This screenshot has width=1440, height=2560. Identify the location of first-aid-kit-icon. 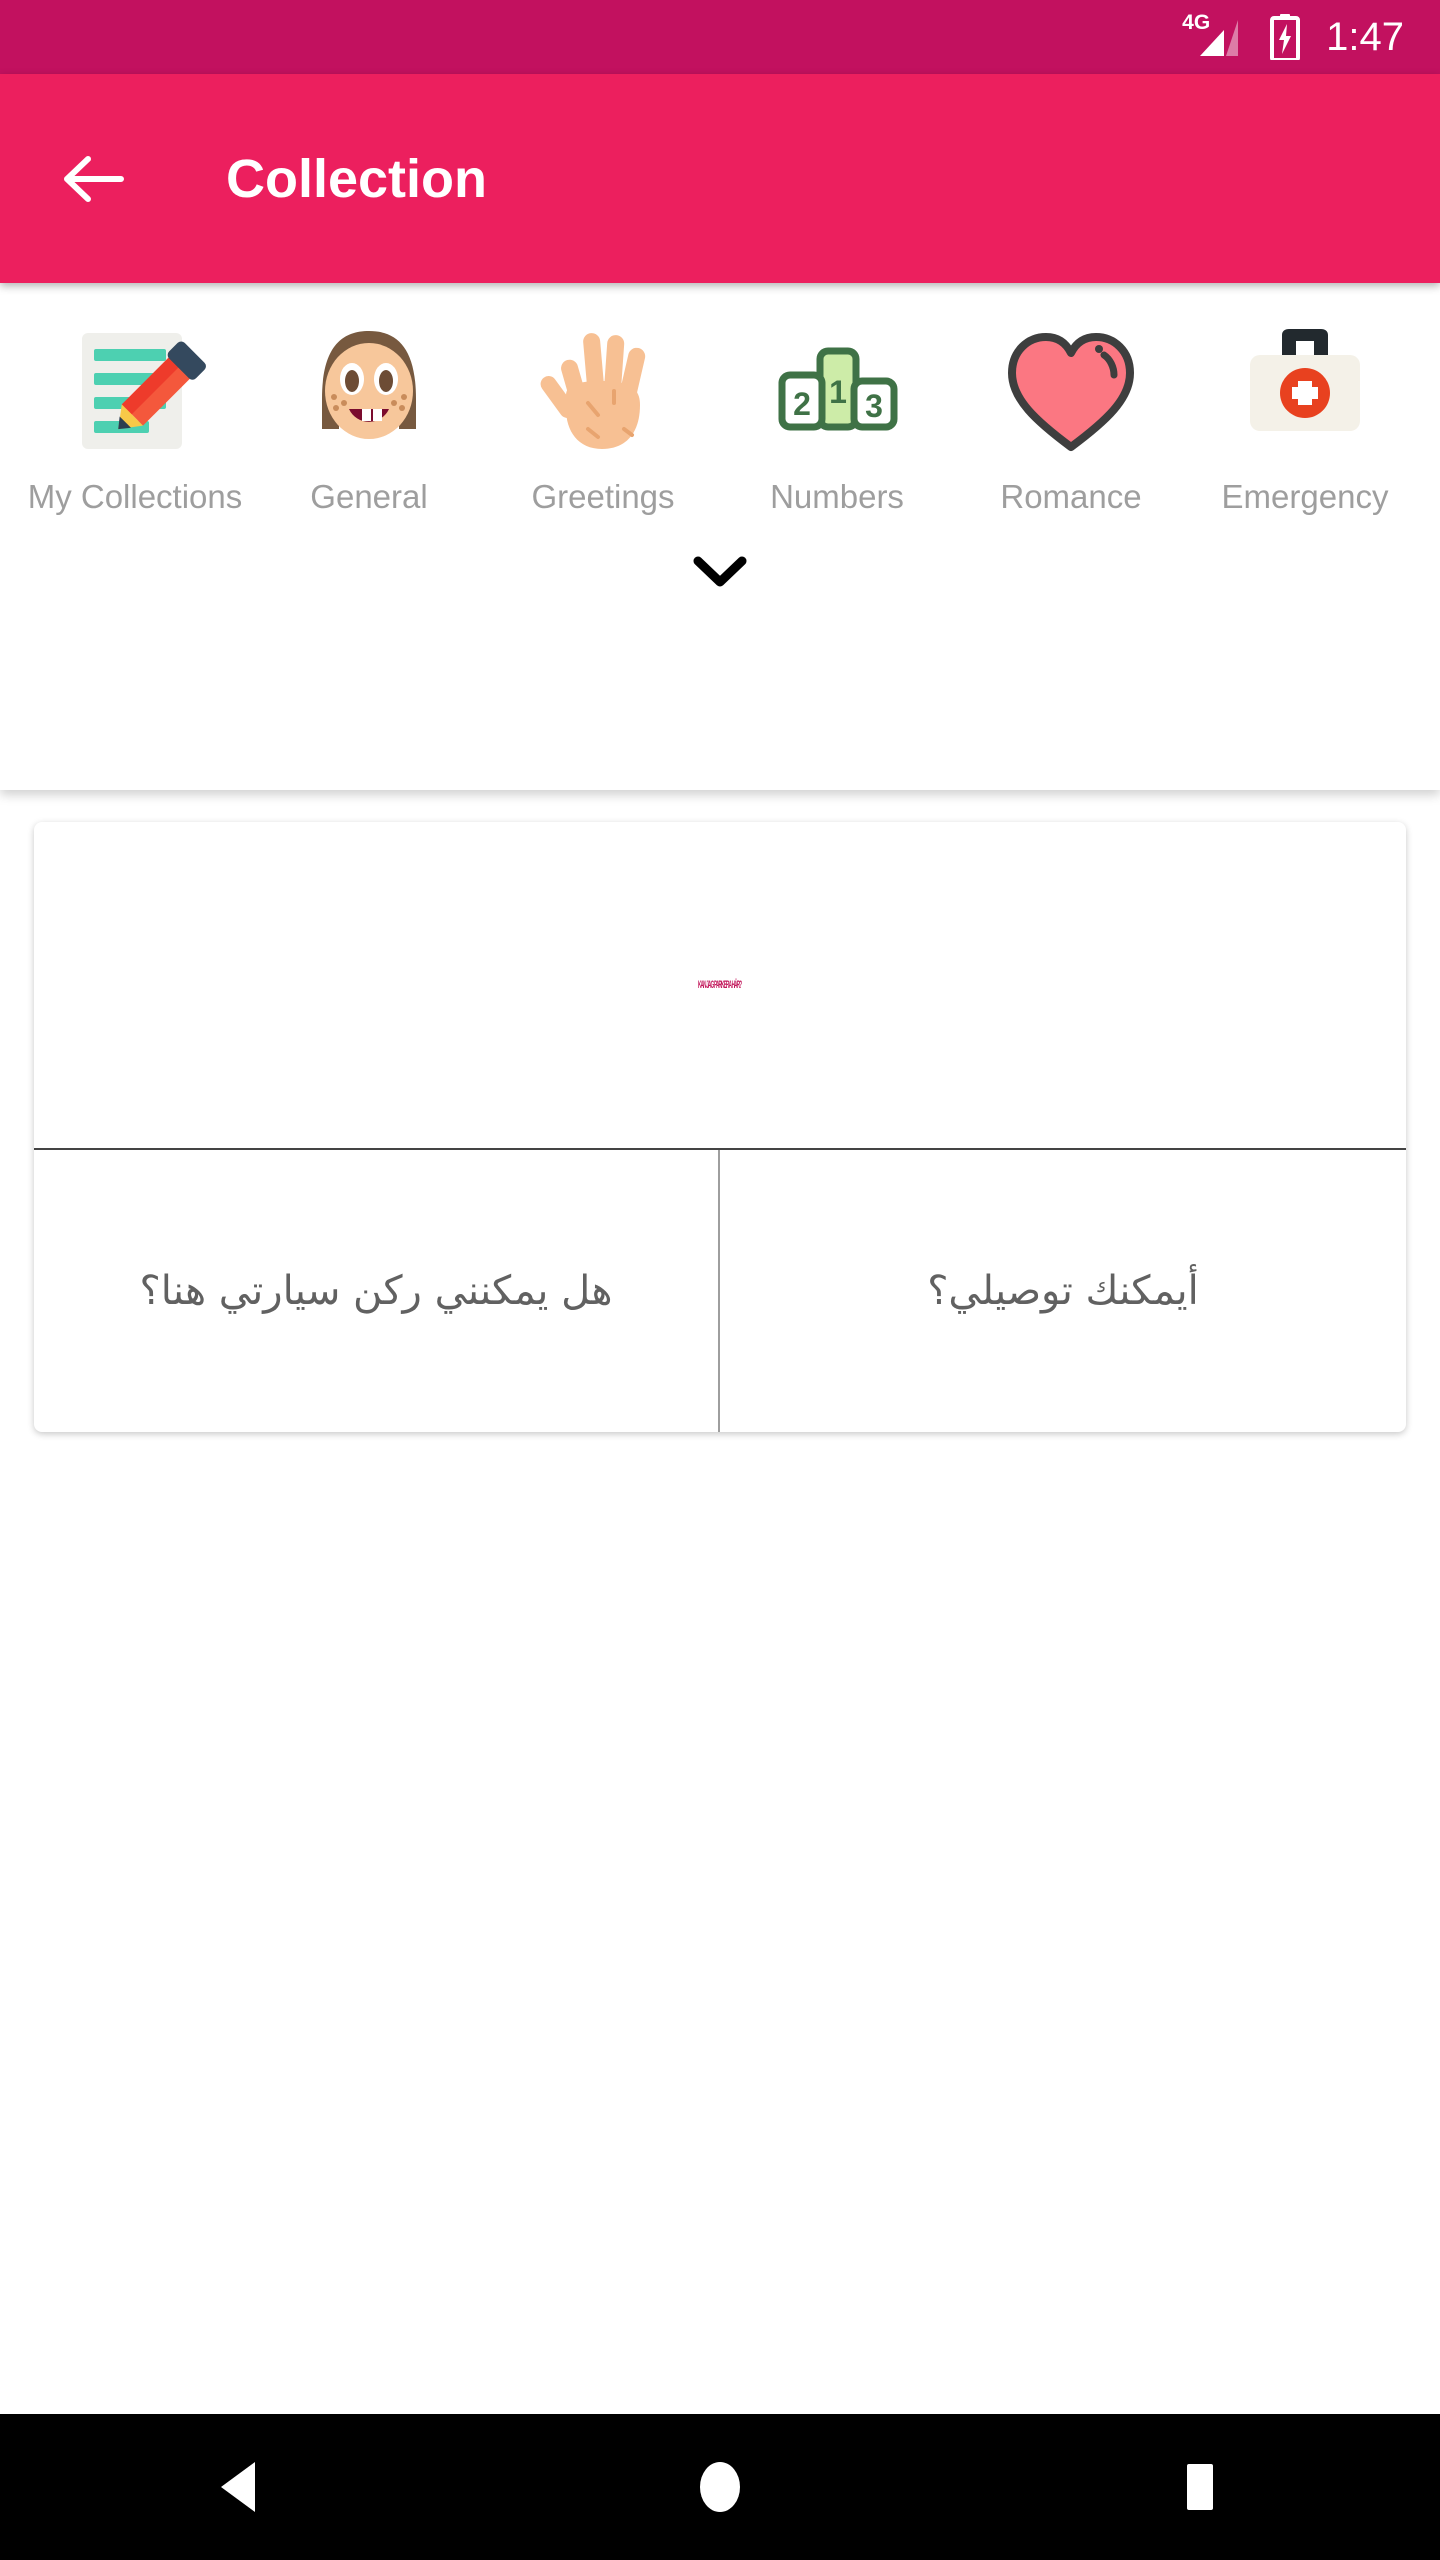
(1305, 391).